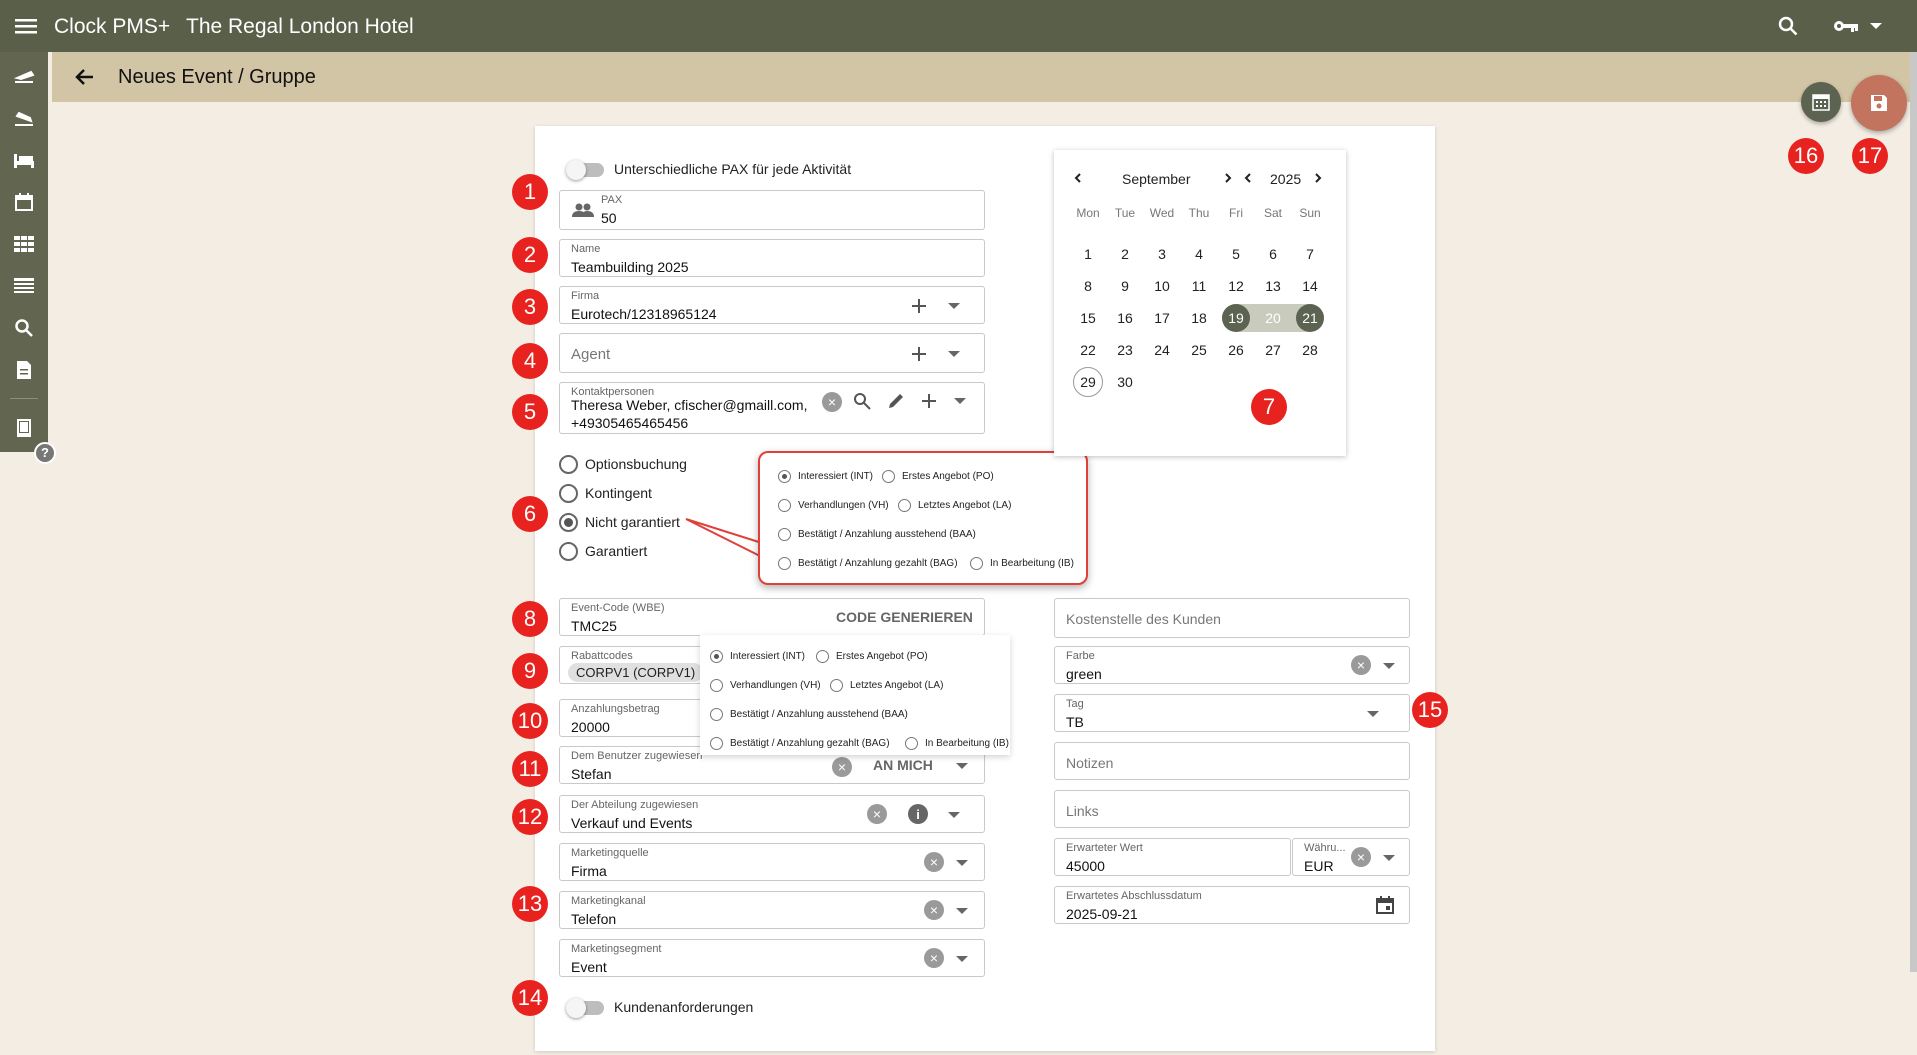 This screenshot has height=1055, width=1917. I want to click on calendar-day-30: 30, so click(1125, 382).